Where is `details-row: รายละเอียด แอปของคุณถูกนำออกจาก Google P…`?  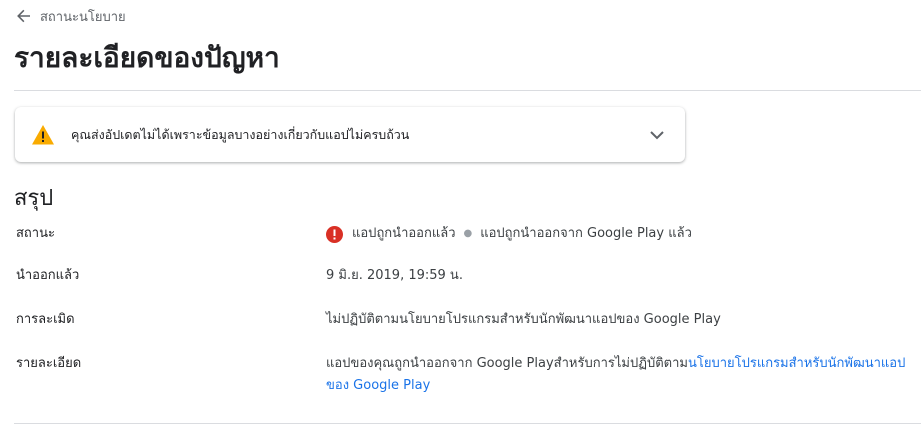 details-row: รายละเอียด แอปของคุณถูกนำออกจาก Google P… is located at coordinates (461, 375).